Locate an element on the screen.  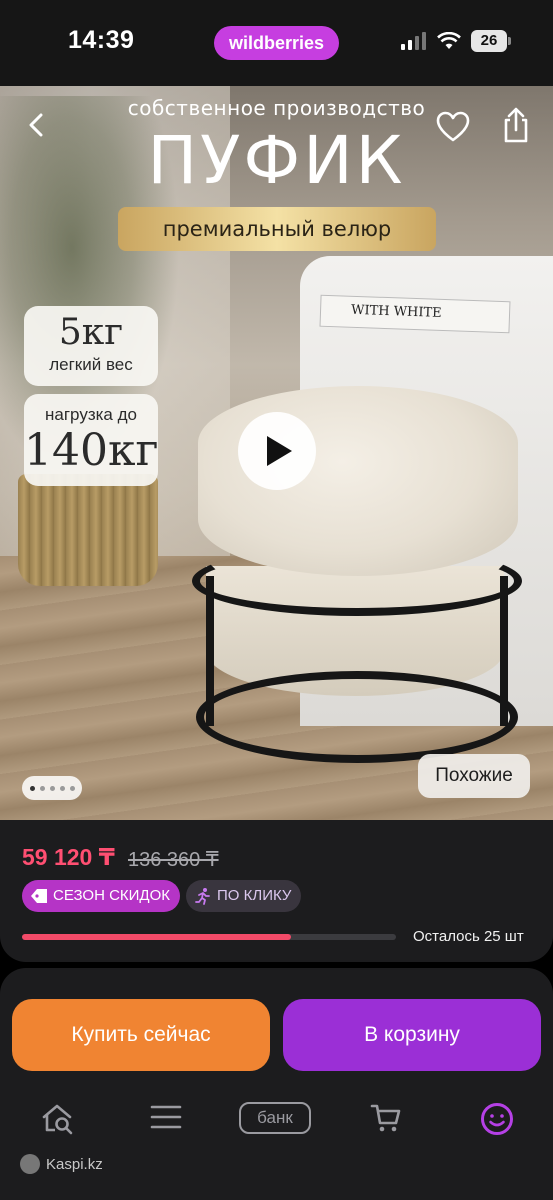
pouf-base-ring is located at coordinates (357, 717).